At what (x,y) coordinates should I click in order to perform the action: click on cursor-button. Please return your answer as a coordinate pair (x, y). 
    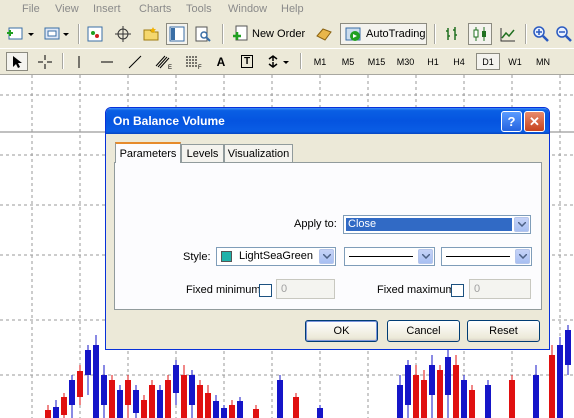
    Looking at the image, I should click on (17, 61).